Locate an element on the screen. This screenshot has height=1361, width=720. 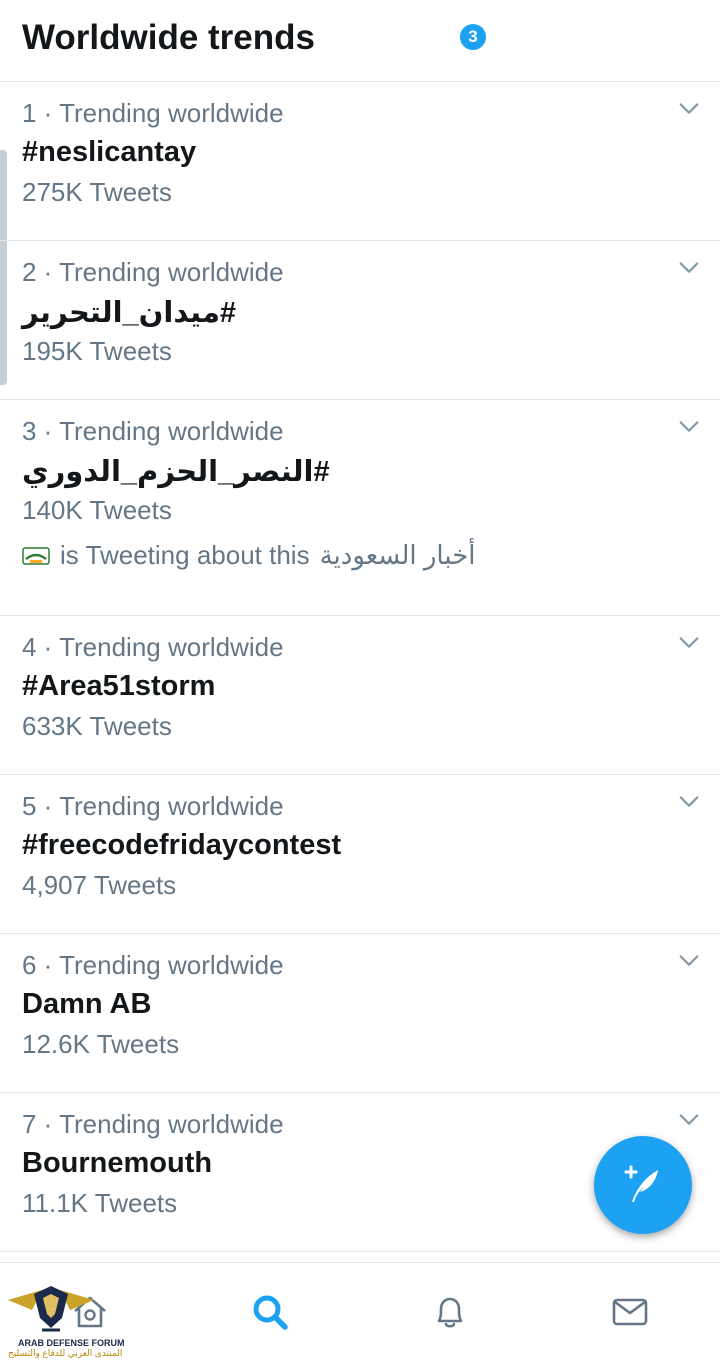
trend-name: #ميدان_التحرير is located at coordinates (129, 313).